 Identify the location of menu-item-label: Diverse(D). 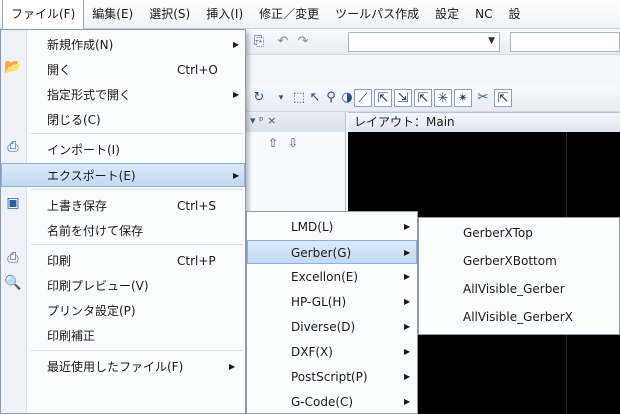
(323, 327).